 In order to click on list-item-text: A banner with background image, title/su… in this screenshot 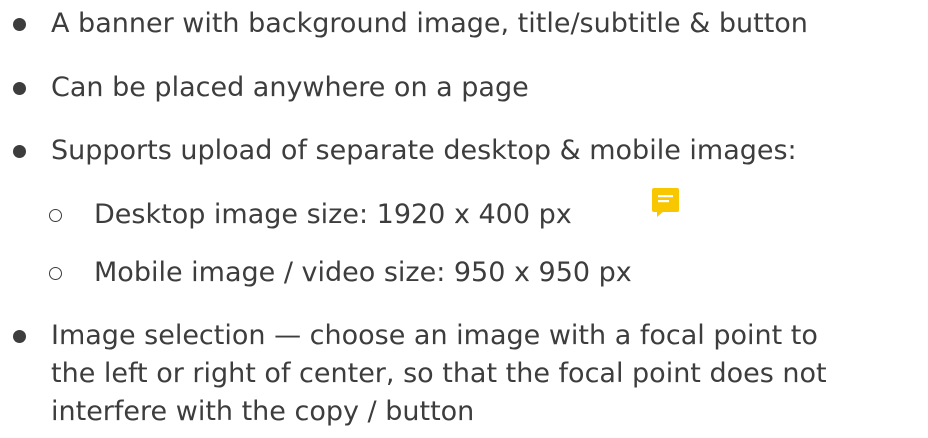, I will do `click(429, 23)`.